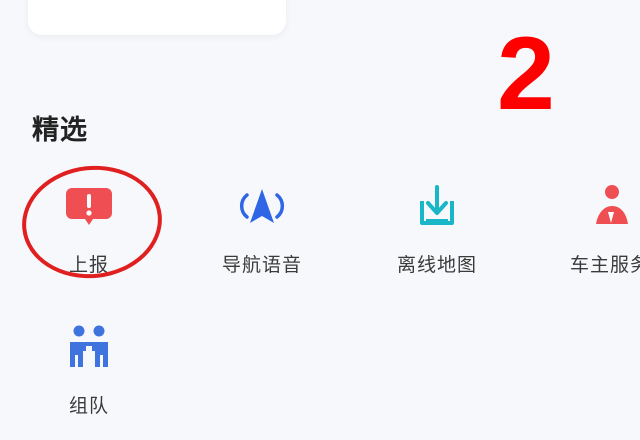 The image size is (640, 440). What do you see at coordinates (89, 380) in the screenshot?
I see `feature-team: 组队` at bounding box center [89, 380].